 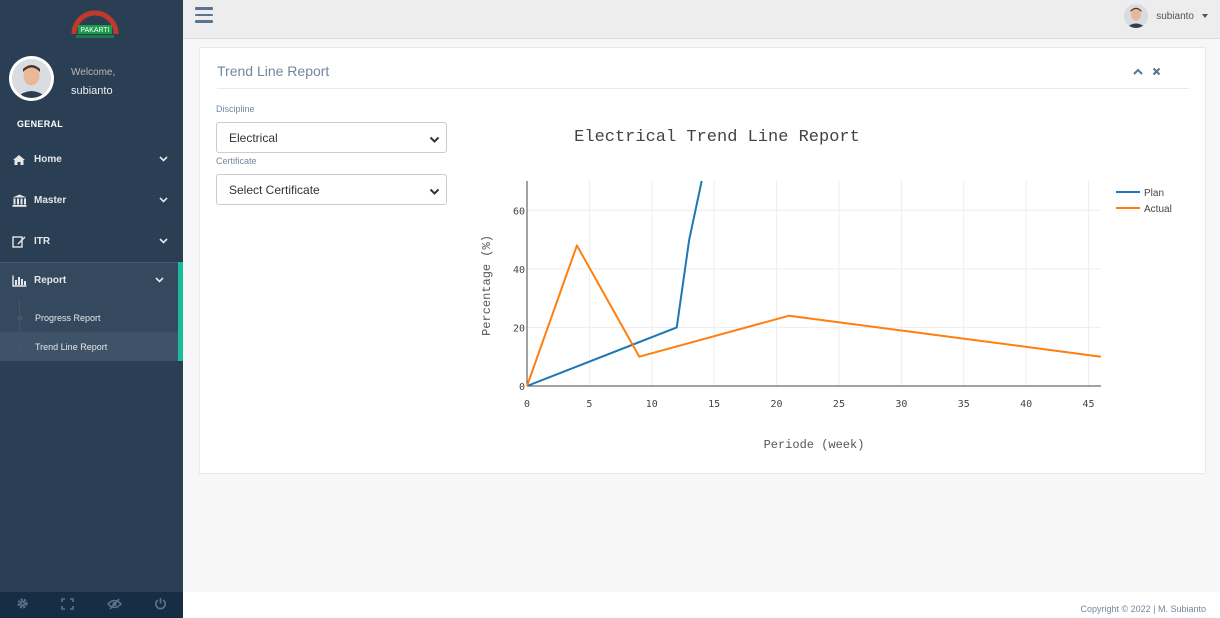 I want to click on collapse-icon, so click(x=1138, y=72).